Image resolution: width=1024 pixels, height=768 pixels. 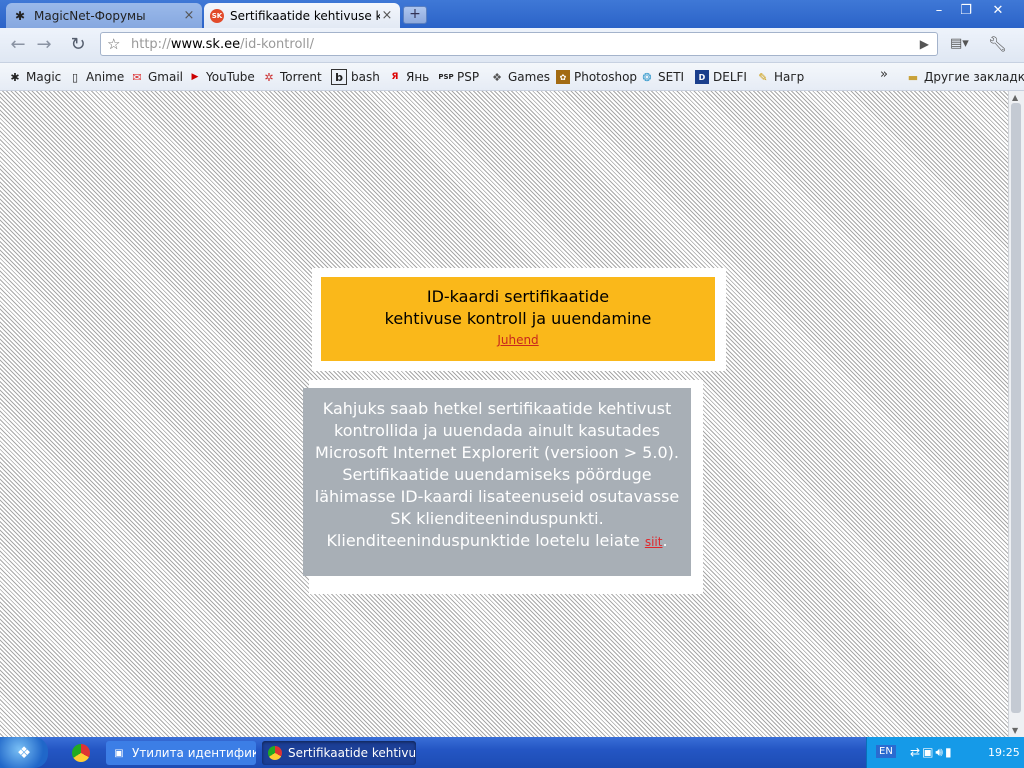 What do you see at coordinates (665, 540) in the screenshot?
I see `message-last-suffix: .` at bounding box center [665, 540].